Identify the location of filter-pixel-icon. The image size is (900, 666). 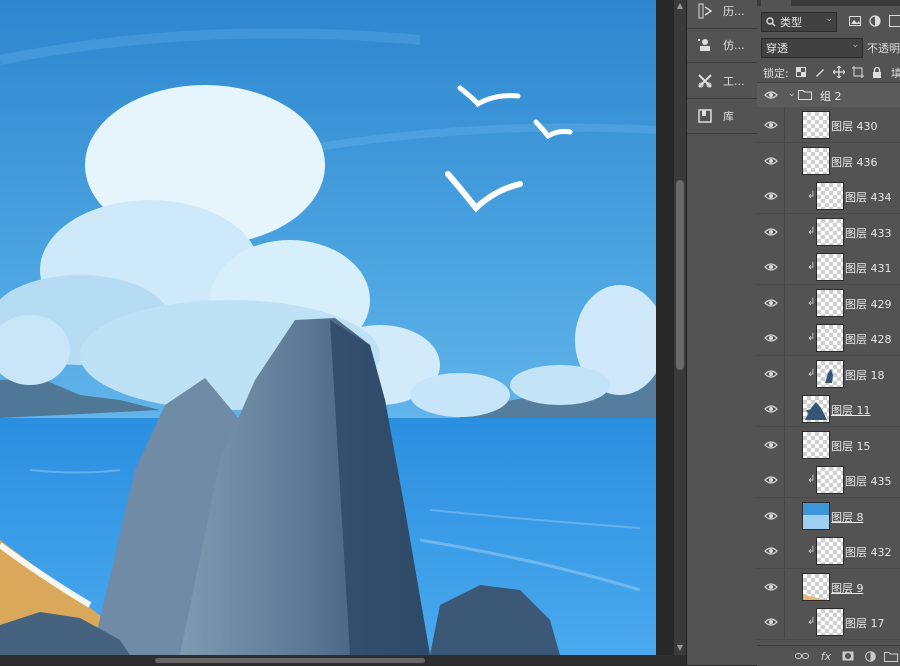
(855, 21).